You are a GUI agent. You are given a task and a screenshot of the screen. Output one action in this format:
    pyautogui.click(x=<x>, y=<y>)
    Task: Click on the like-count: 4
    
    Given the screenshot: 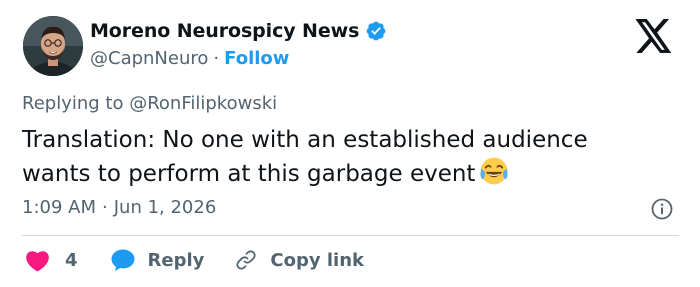 What is the action you would take?
    pyautogui.click(x=71, y=260)
    